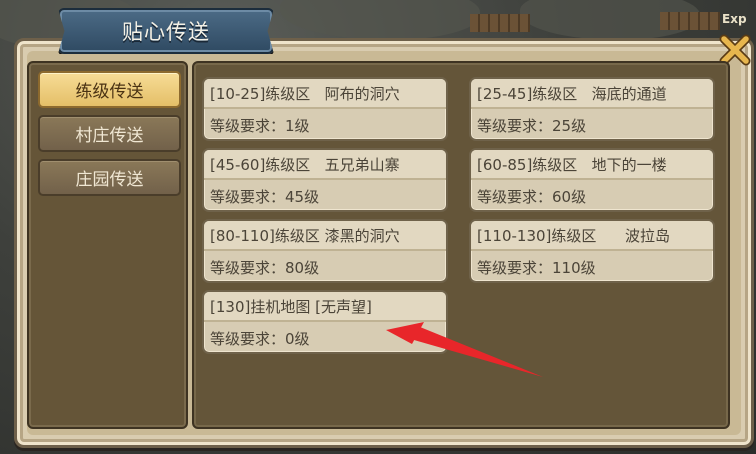 Image resolution: width=756 pixels, height=454 pixels. Describe the element at coordinates (265, 196) in the screenshot. I see `level-requirement: 等级要求：45级` at that location.